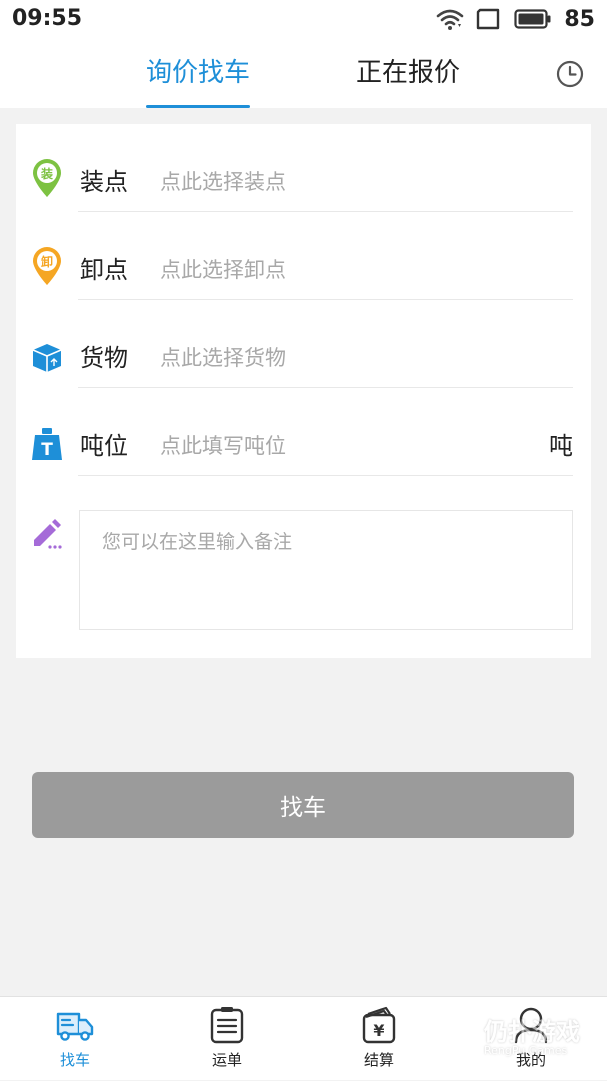 Image resolution: width=607 pixels, height=1081 pixels. What do you see at coordinates (408, 74) in the screenshot?
I see `tab-quoting: 正在报价` at bounding box center [408, 74].